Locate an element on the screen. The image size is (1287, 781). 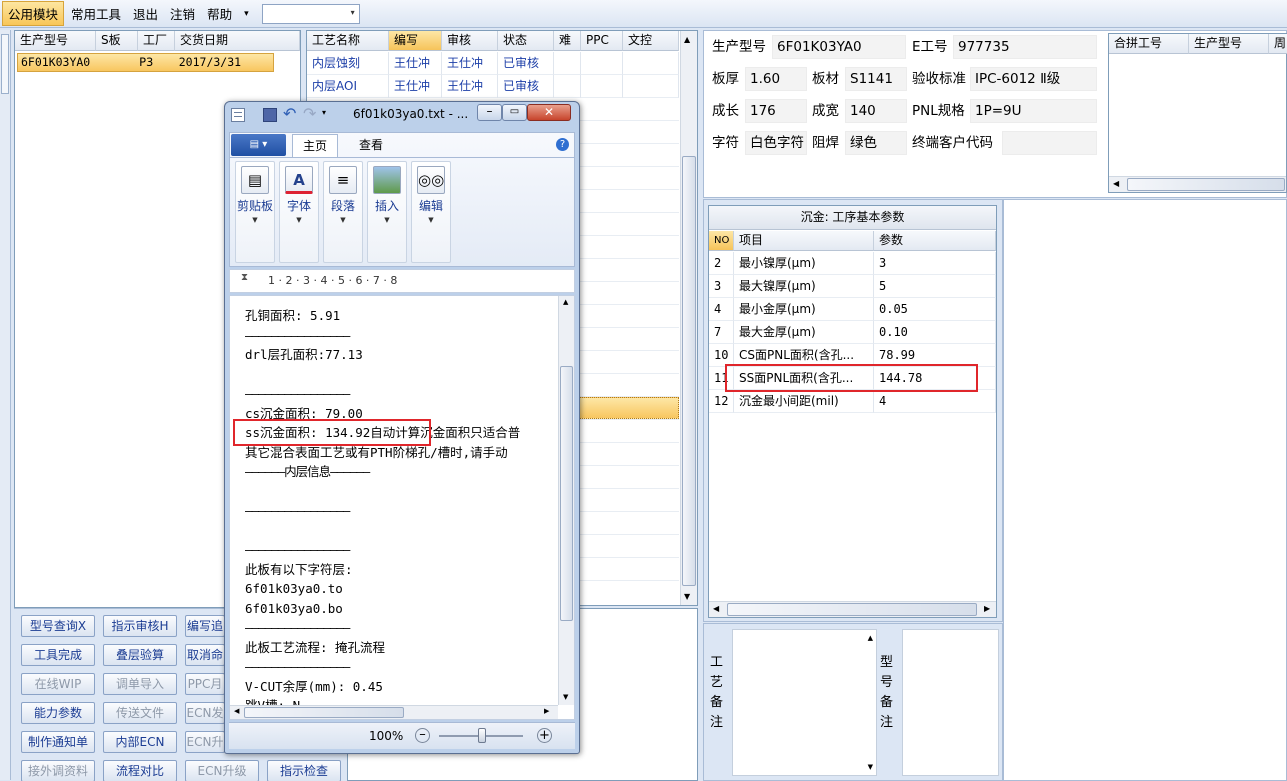
selected-row is located at coordinates (629, 408).